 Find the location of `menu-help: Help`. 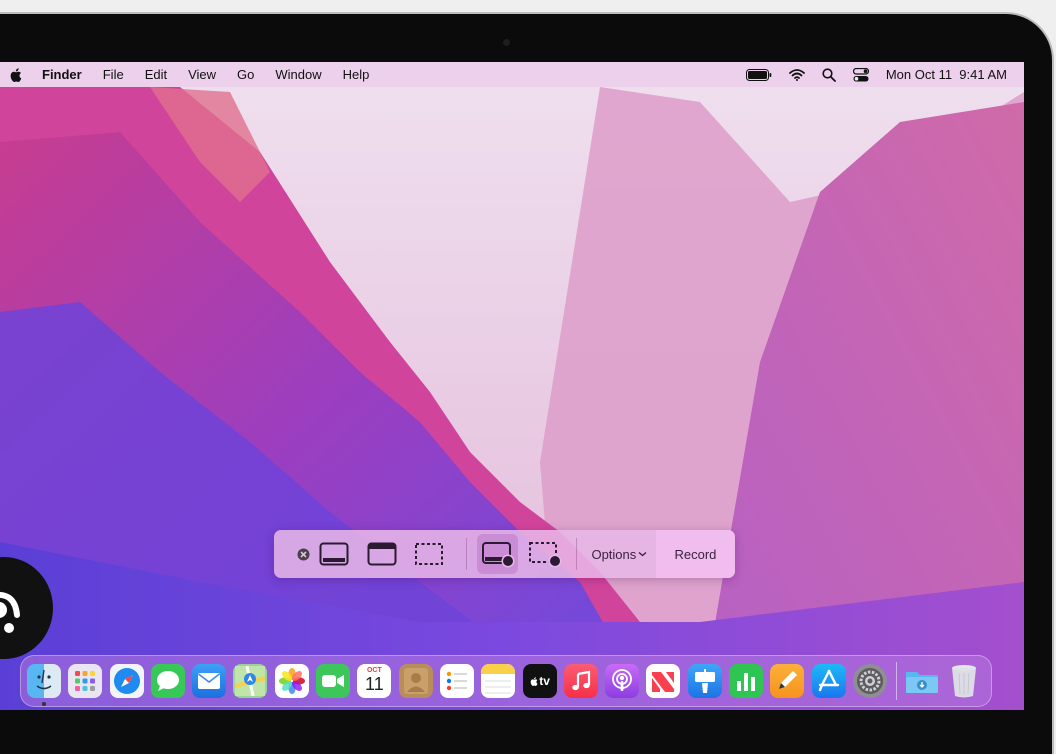

menu-help: Help is located at coordinates (356, 74).